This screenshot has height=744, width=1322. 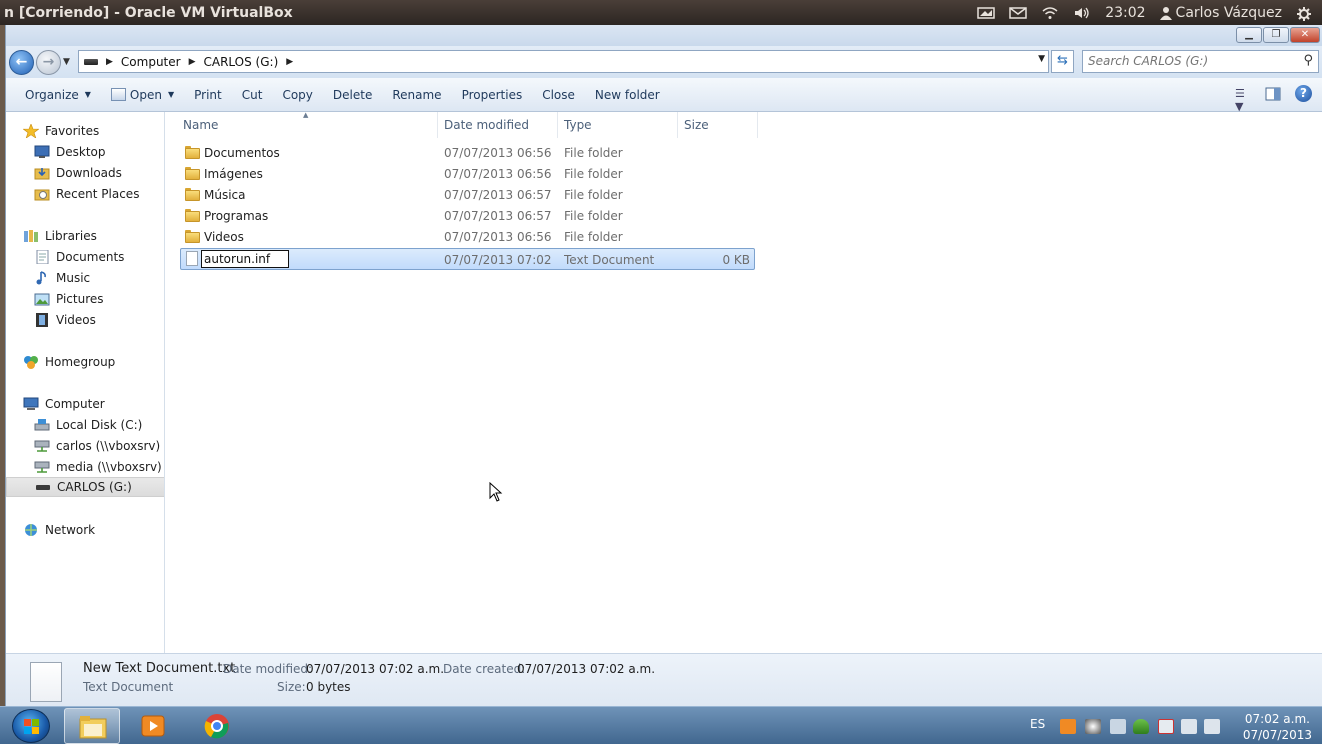 I want to click on mail-icon, so click(x=1018, y=13).